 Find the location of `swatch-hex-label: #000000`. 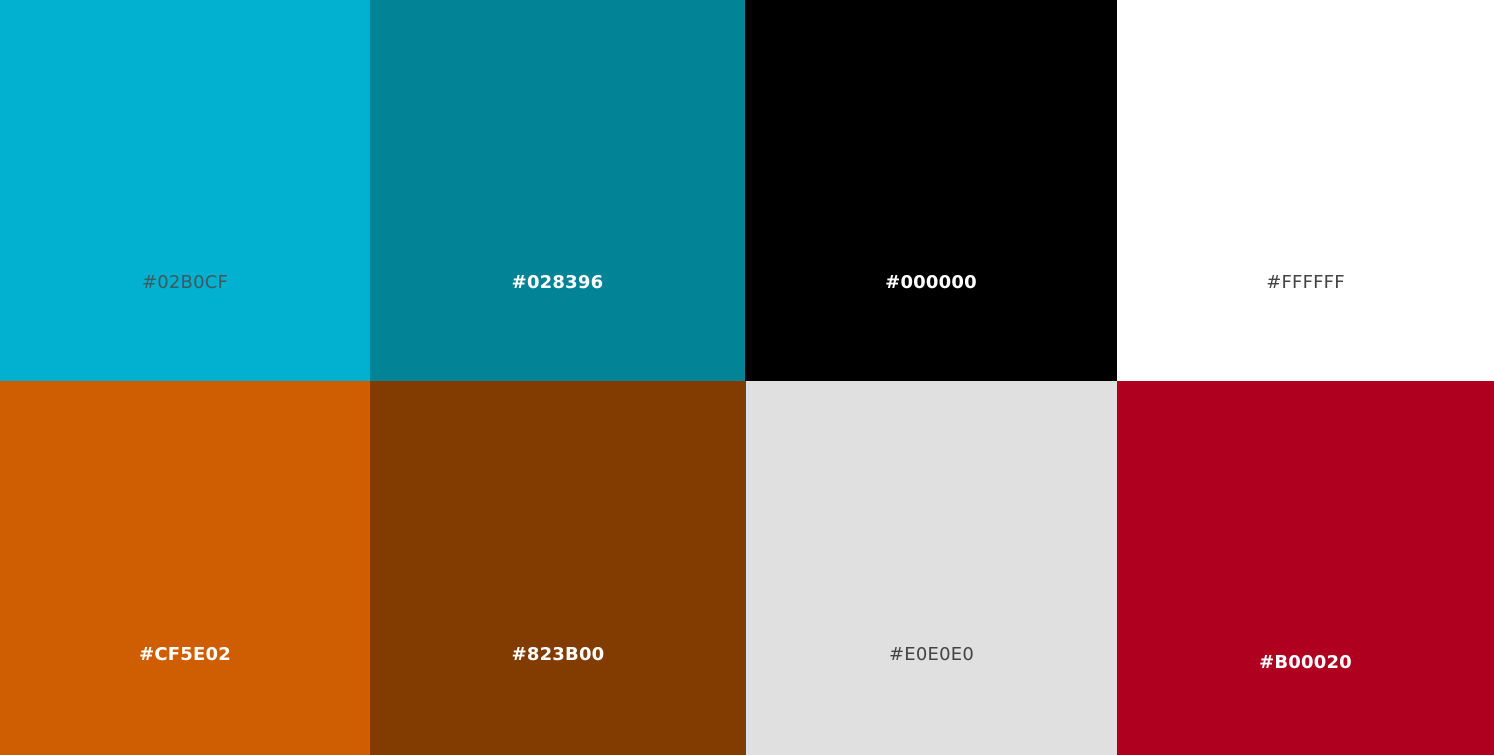

swatch-hex-label: #000000 is located at coordinates (931, 282).